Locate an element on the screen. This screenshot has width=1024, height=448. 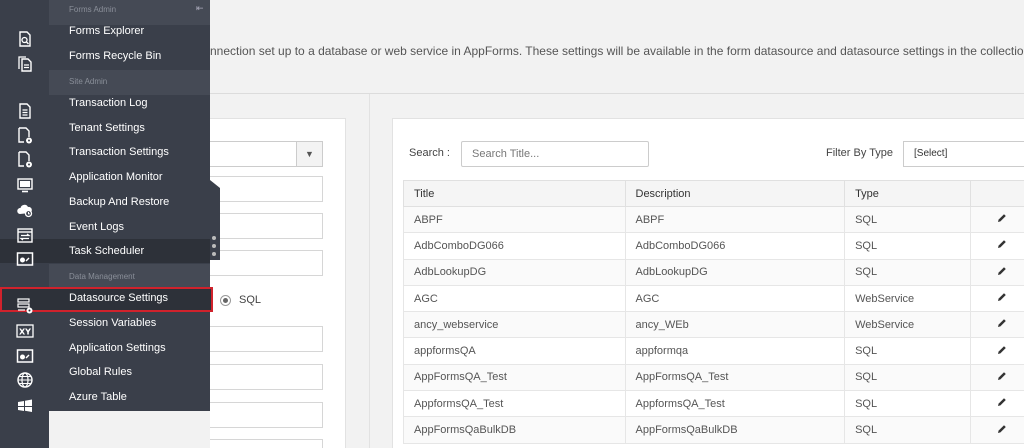
task-scheduler-icon is located at coordinates (24, 259).